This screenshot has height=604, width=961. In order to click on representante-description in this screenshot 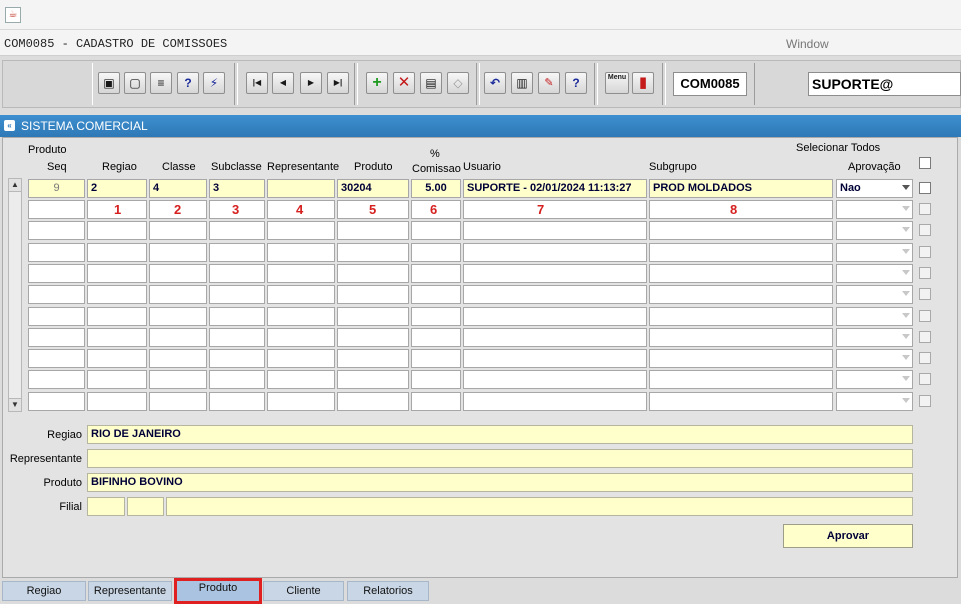, I will do `click(500, 458)`.